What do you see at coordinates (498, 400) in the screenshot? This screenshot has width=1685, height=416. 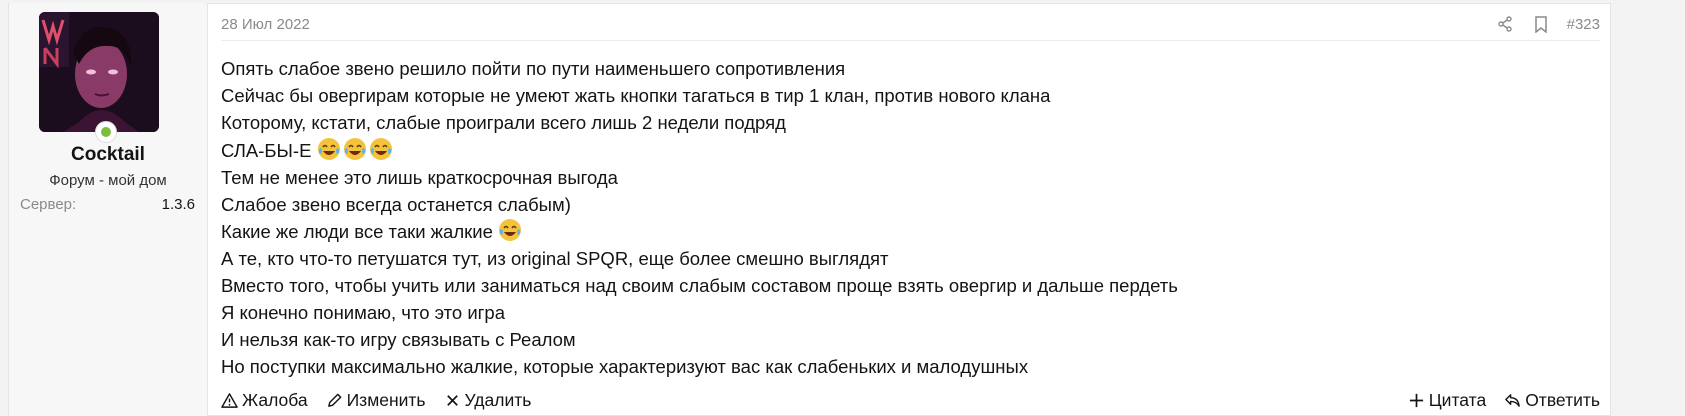 I see `delete-label: Удалить` at bounding box center [498, 400].